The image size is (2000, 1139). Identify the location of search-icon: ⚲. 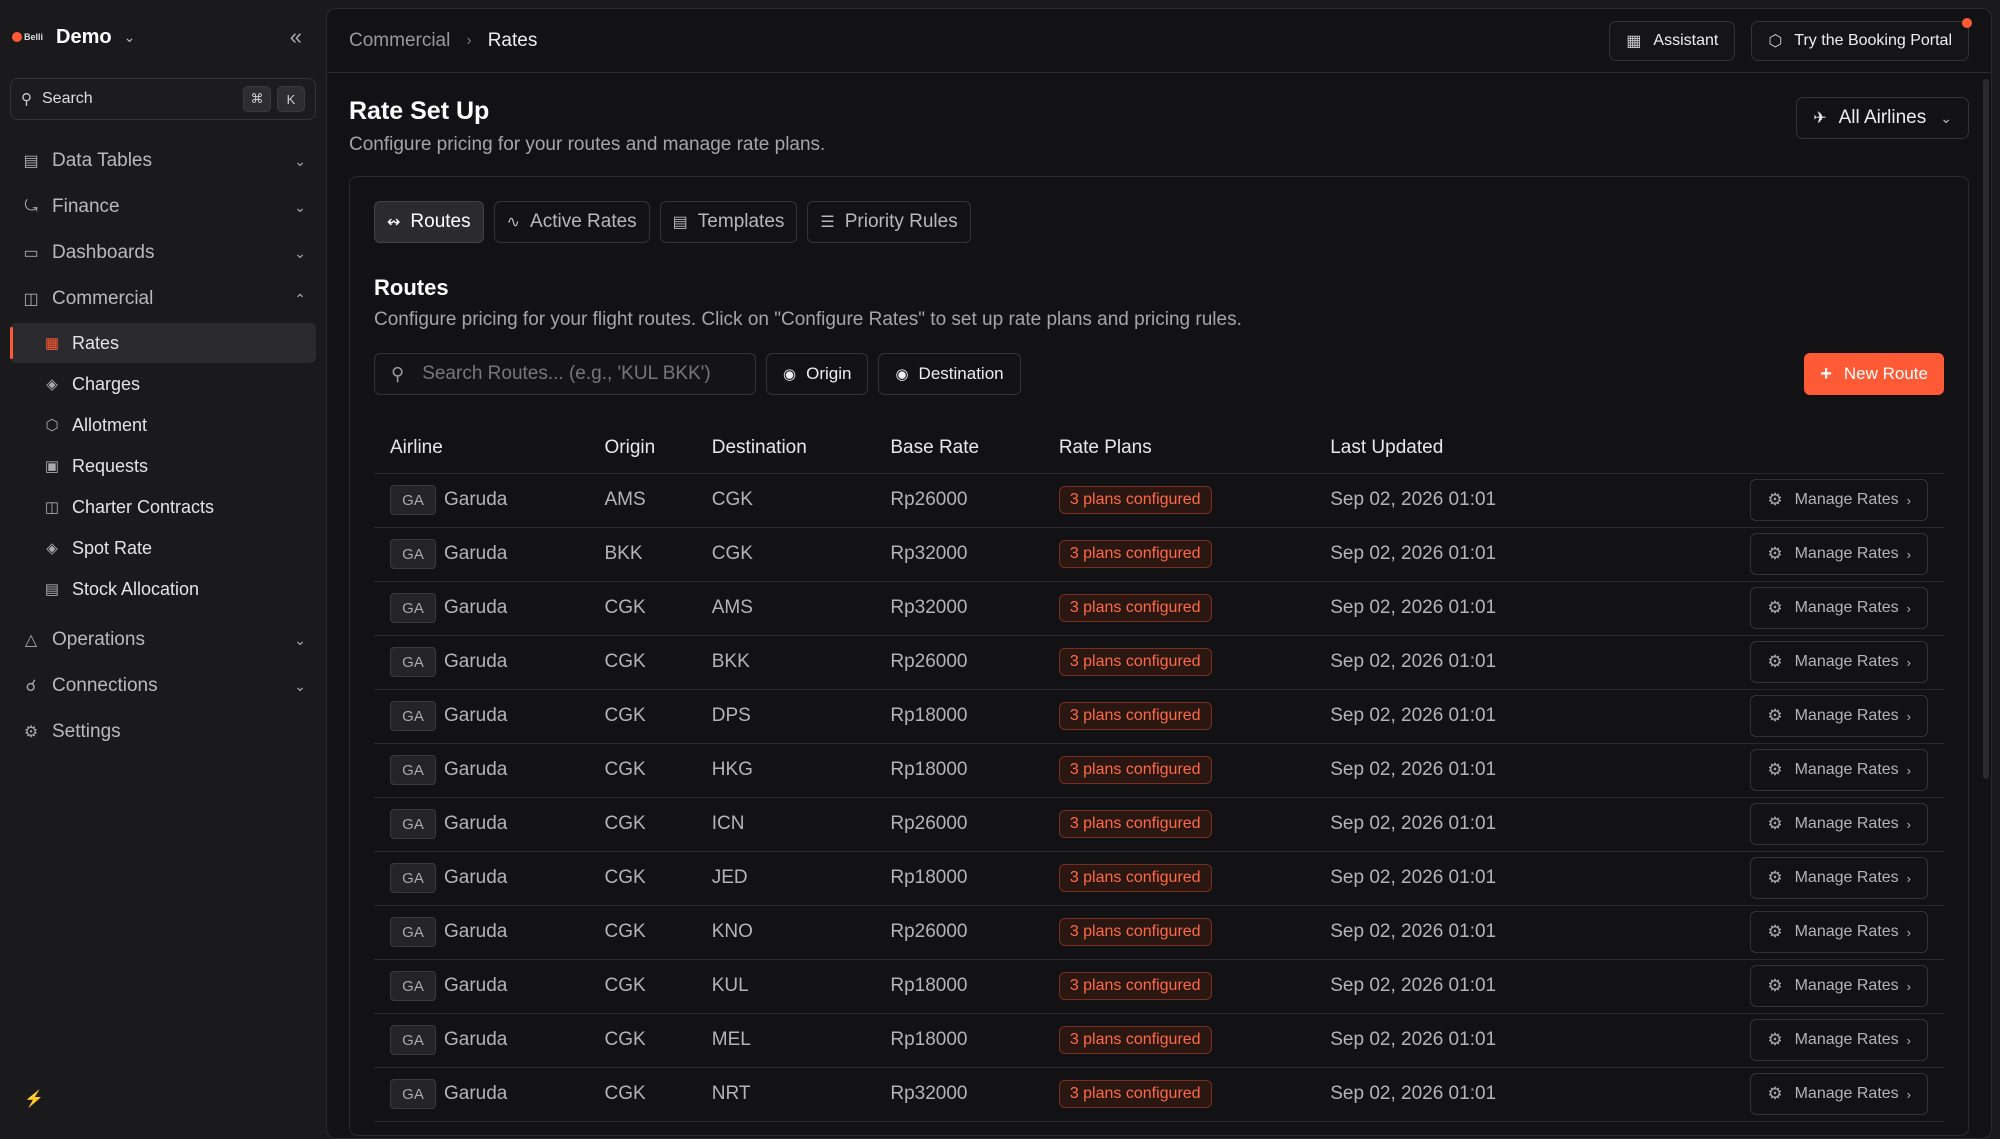
(26, 99).